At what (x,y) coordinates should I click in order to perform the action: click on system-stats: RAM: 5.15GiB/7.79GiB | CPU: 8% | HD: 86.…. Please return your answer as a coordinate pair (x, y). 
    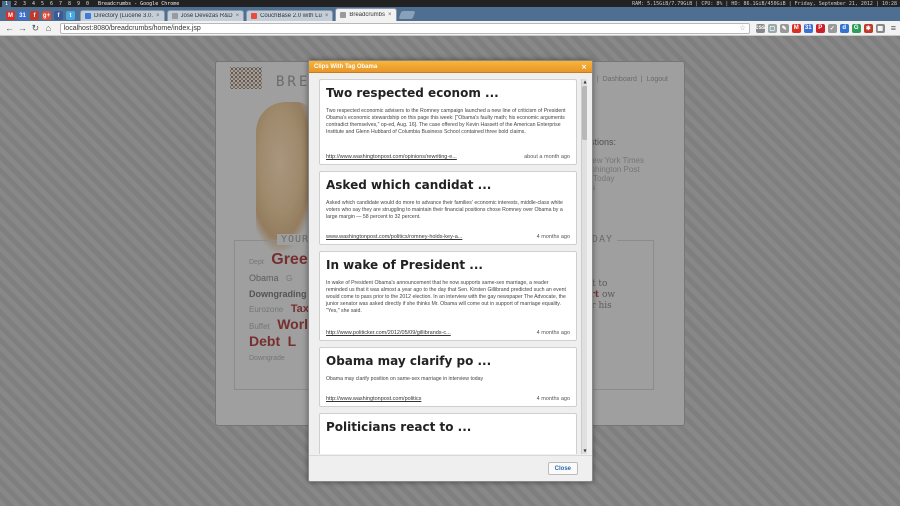
    Looking at the image, I should click on (764, 3).